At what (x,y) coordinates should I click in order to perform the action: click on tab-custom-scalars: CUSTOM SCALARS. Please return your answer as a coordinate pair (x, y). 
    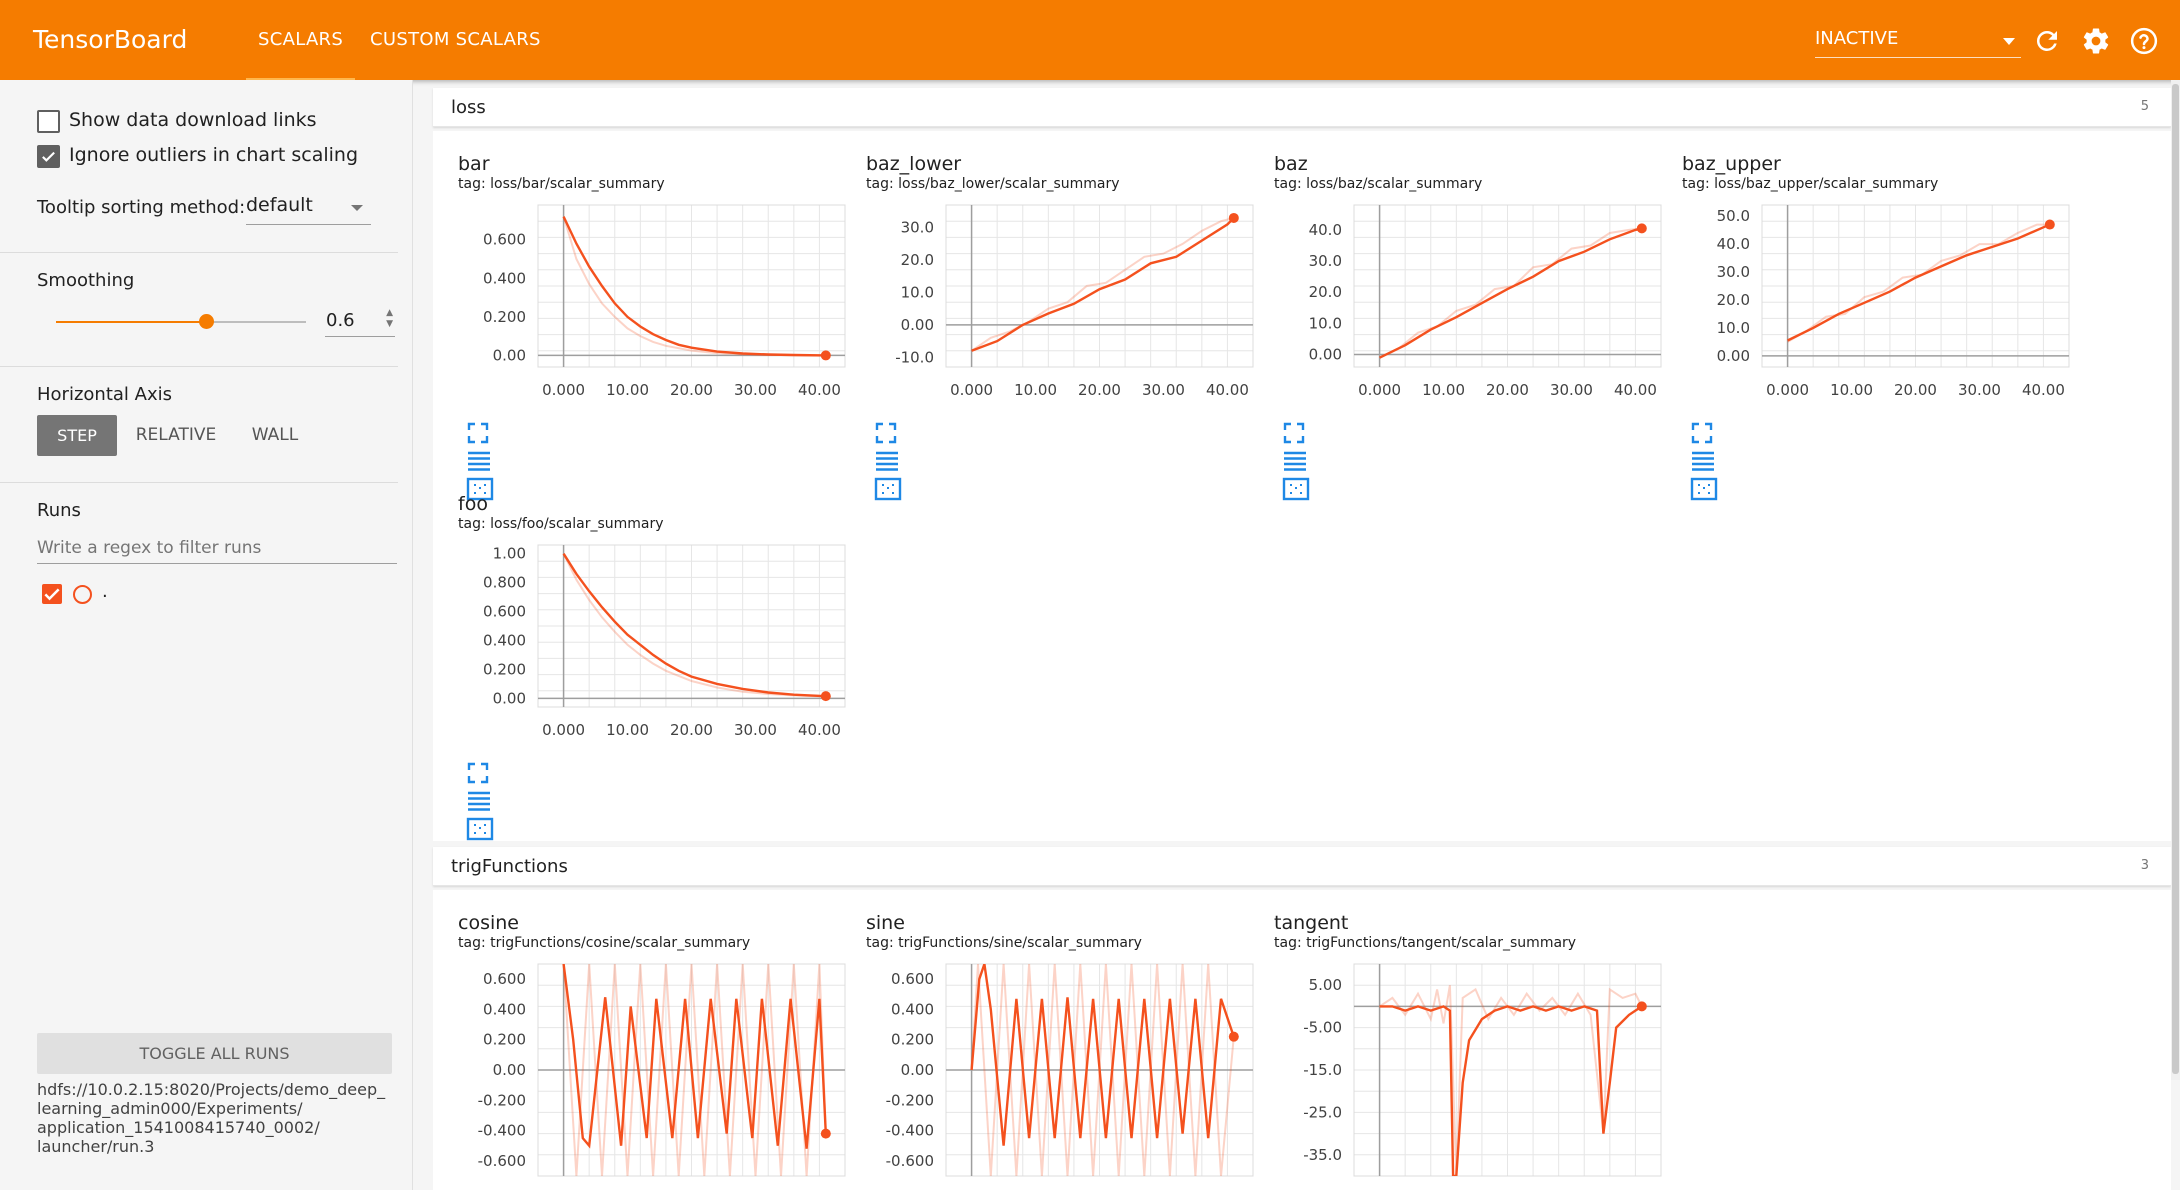
    Looking at the image, I should click on (455, 39).